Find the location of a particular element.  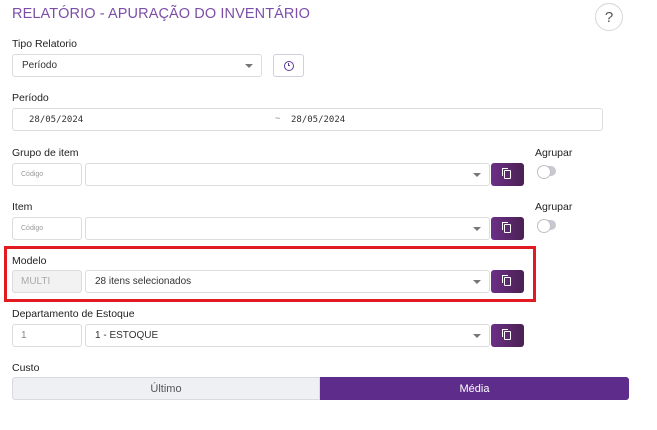

item-agrupar-toggle is located at coordinates (546, 226).